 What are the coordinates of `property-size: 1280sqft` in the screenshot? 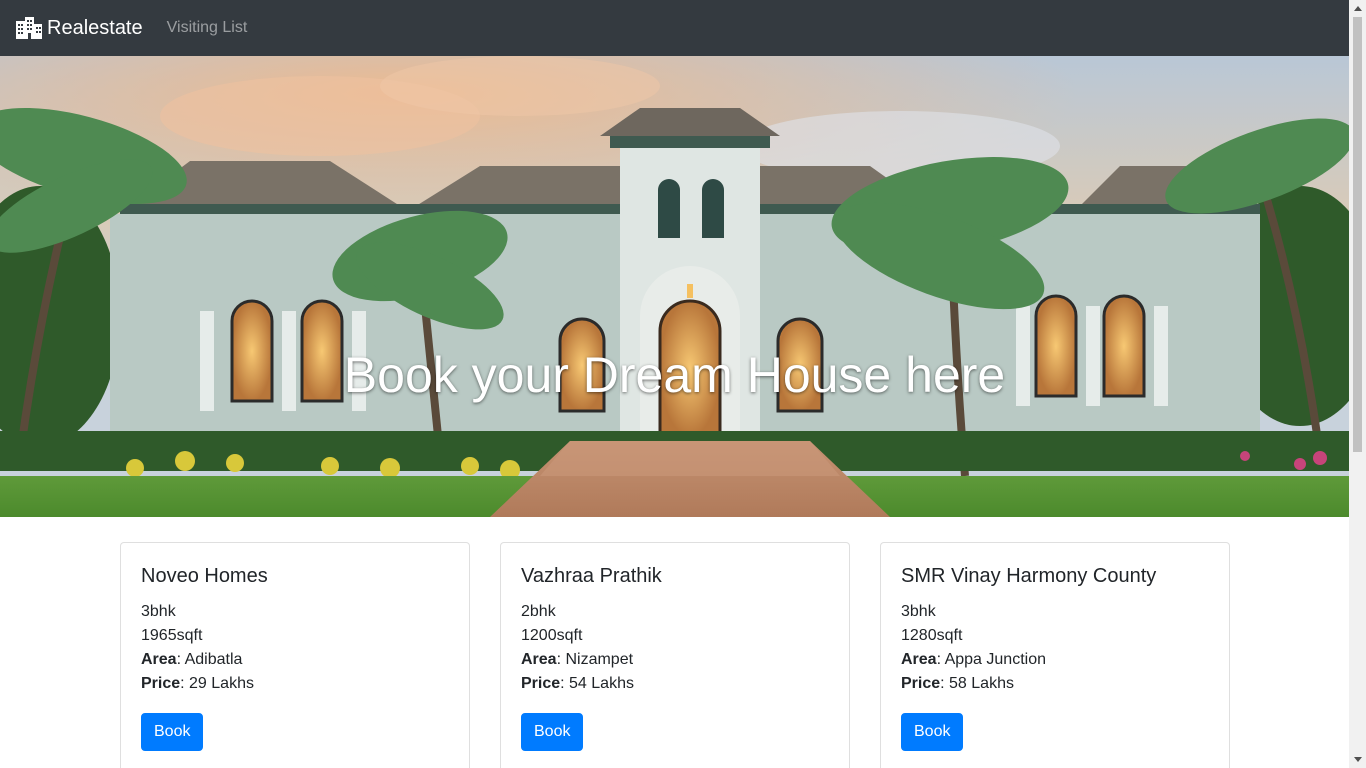 It's located at (932, 635).